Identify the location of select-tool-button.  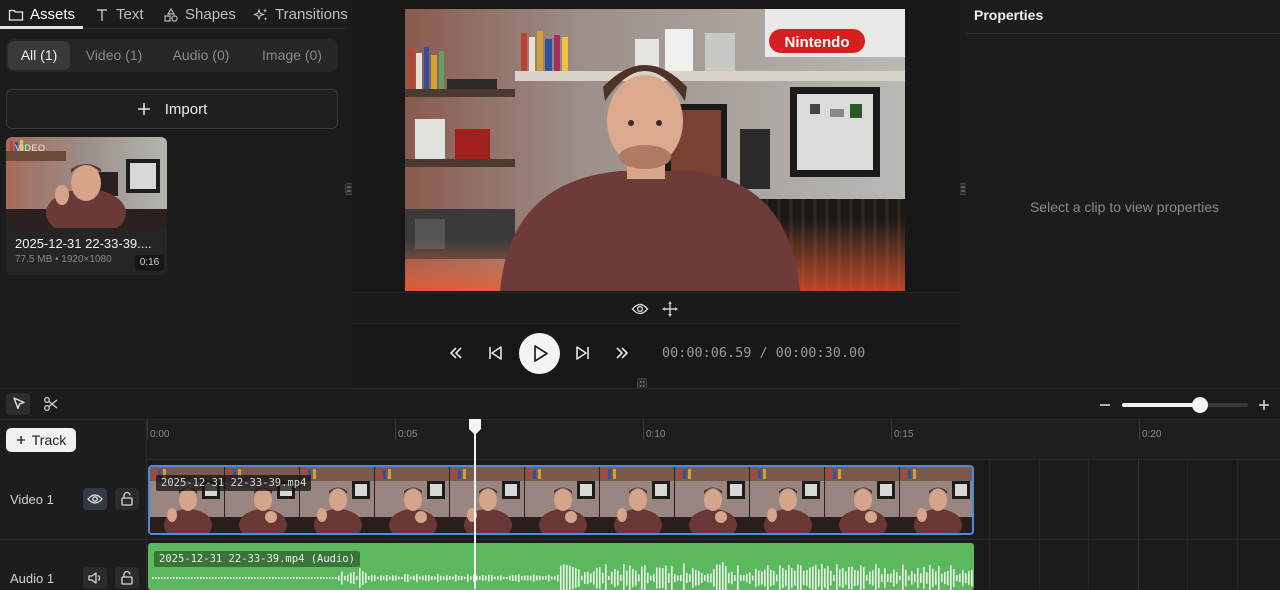
(18, 404).